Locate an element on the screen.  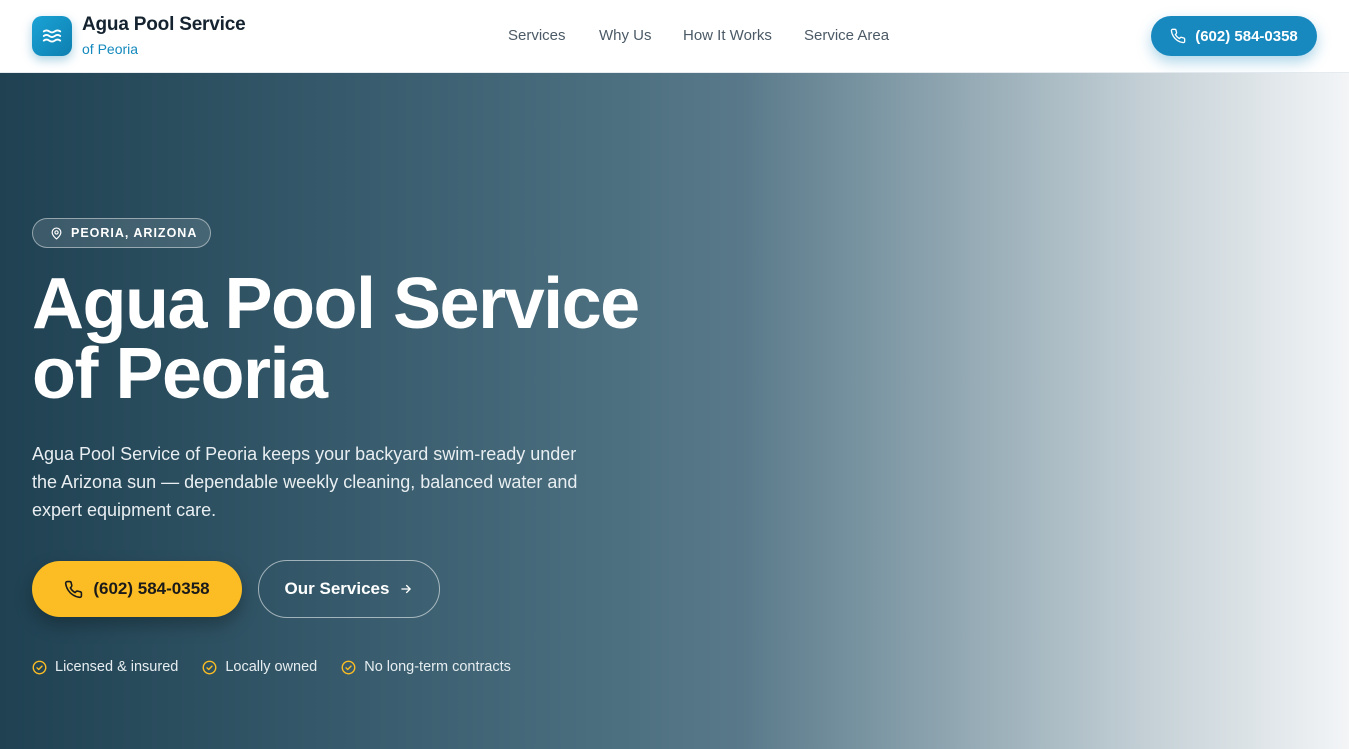
trust-item: Locally owned is located at coordinates (259, 667).